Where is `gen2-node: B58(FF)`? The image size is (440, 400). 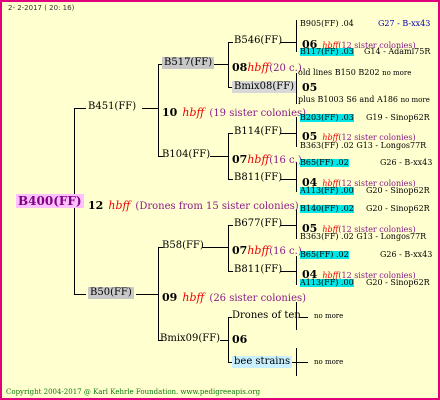
gen2-node: B58(FF) is located at coordinates (183, 246).